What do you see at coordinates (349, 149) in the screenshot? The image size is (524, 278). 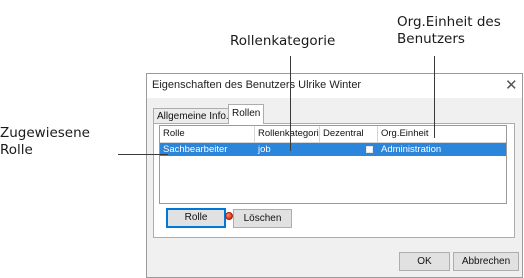 I see `cell-decentral` at bounding box center [349, 149].